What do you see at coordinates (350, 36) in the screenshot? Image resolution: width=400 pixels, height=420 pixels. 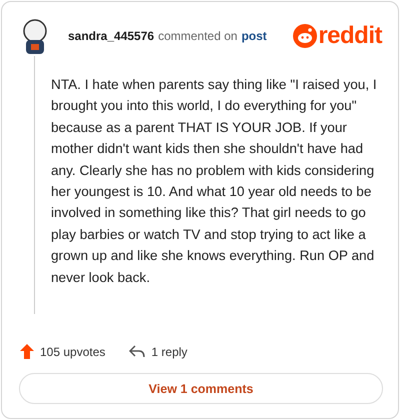 I see `brand-wordmark: reddit` at bounding box center [350, 36].